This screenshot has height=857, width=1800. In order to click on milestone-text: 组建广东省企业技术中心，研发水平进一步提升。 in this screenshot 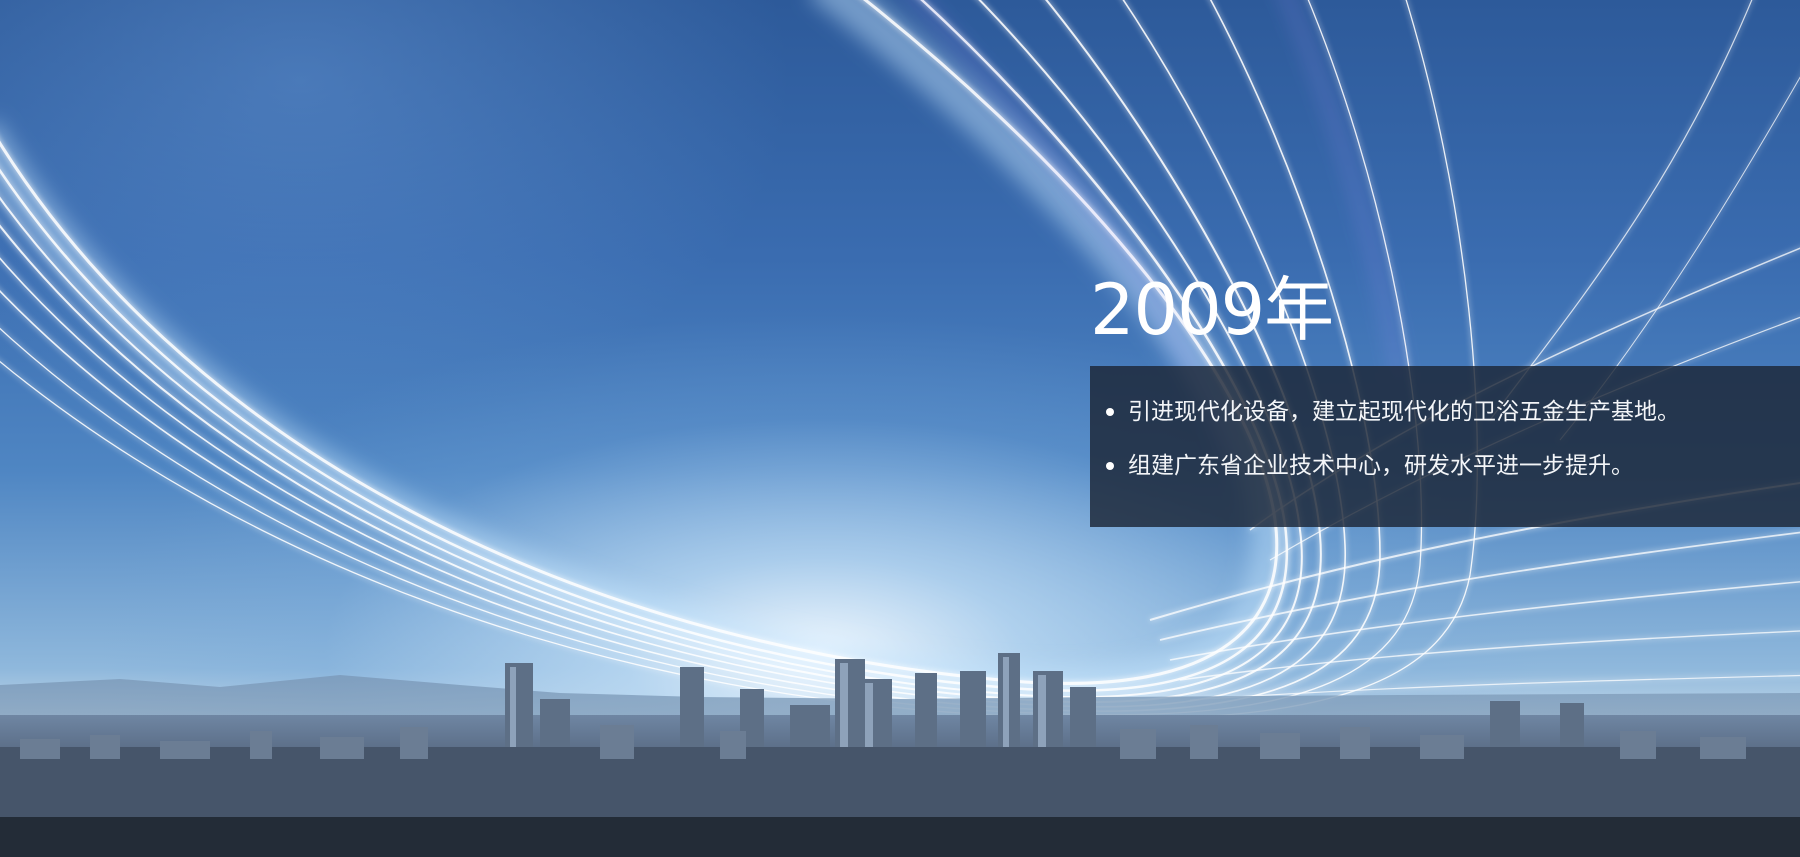, I will do `click(1381, 466)`.